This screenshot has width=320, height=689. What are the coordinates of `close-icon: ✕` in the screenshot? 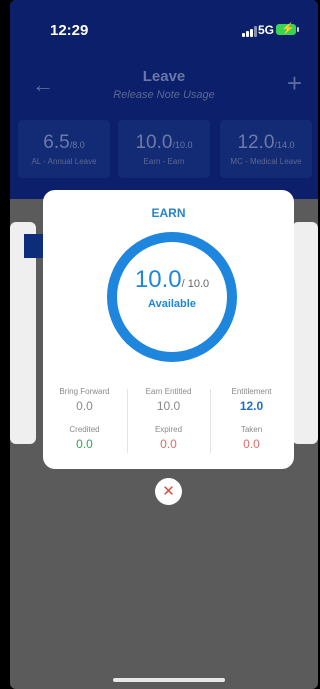 It's located at (168, 491).